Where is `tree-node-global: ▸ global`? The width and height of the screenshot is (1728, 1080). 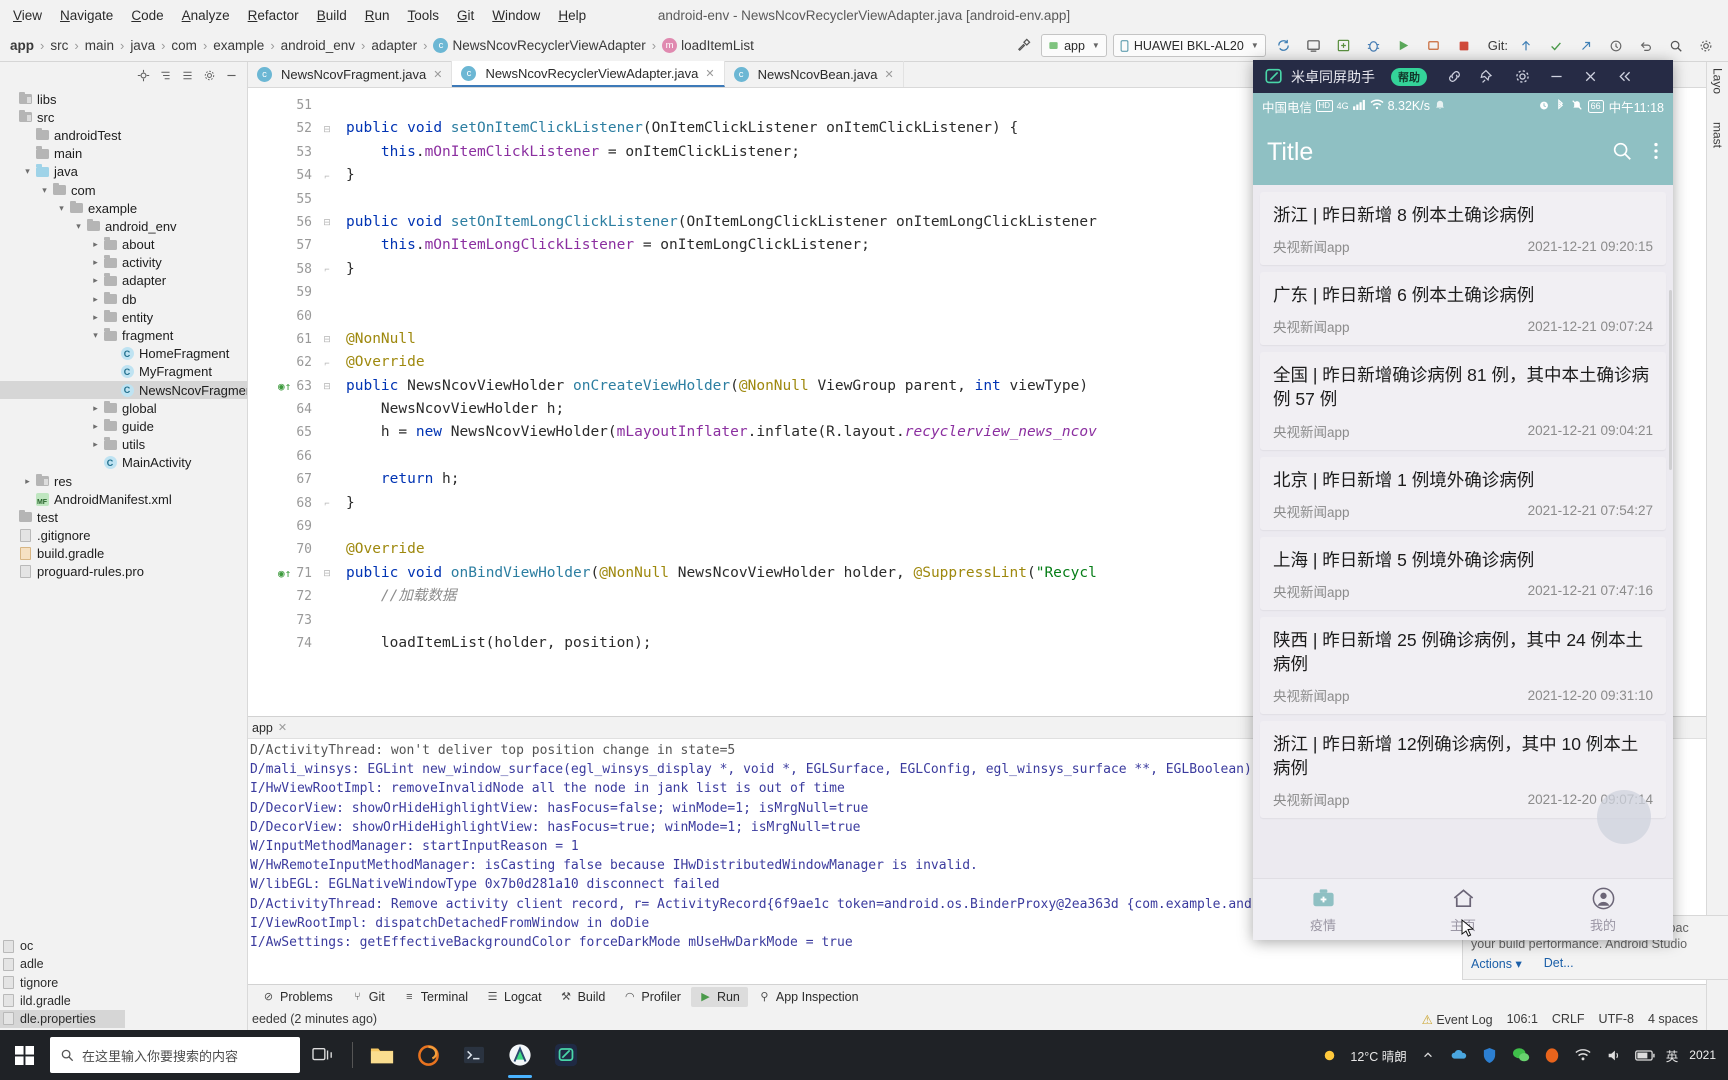 tree-node-global: ▸ global is located at coordinates (123, 408).